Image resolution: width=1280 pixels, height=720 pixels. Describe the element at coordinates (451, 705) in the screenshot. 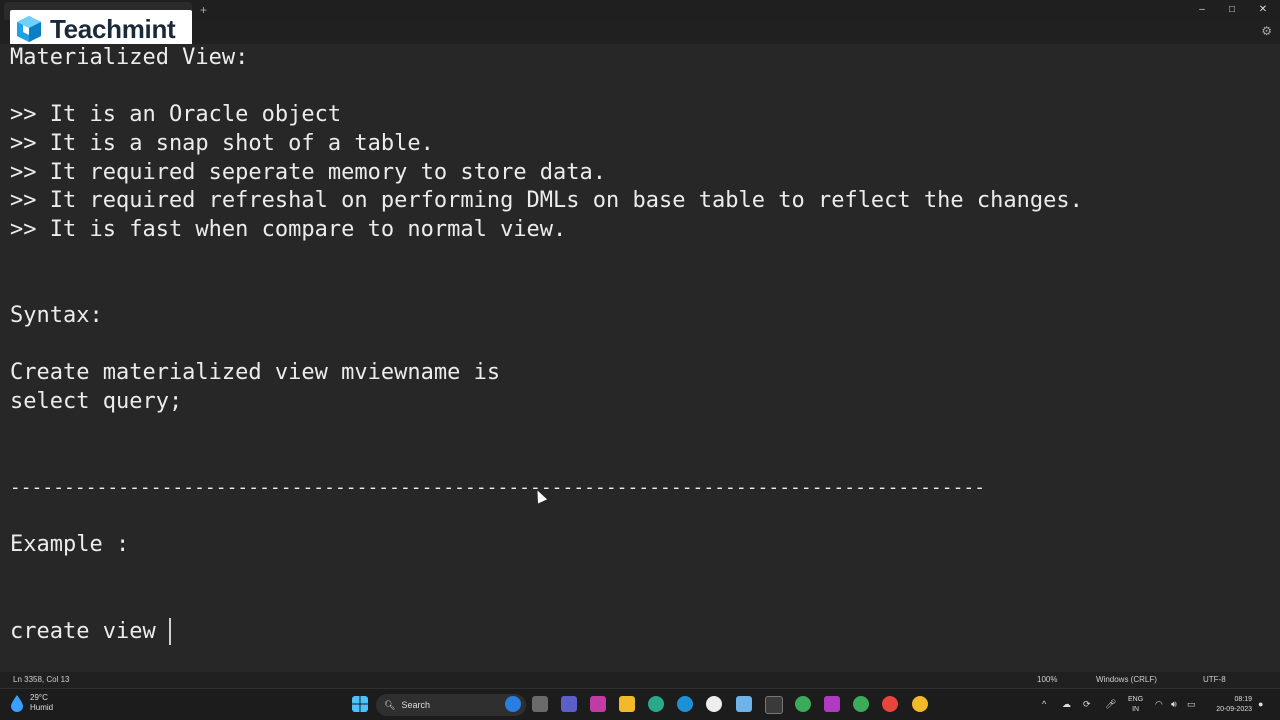

I see `taskbar-search: 🔍︎ Search` at that location.